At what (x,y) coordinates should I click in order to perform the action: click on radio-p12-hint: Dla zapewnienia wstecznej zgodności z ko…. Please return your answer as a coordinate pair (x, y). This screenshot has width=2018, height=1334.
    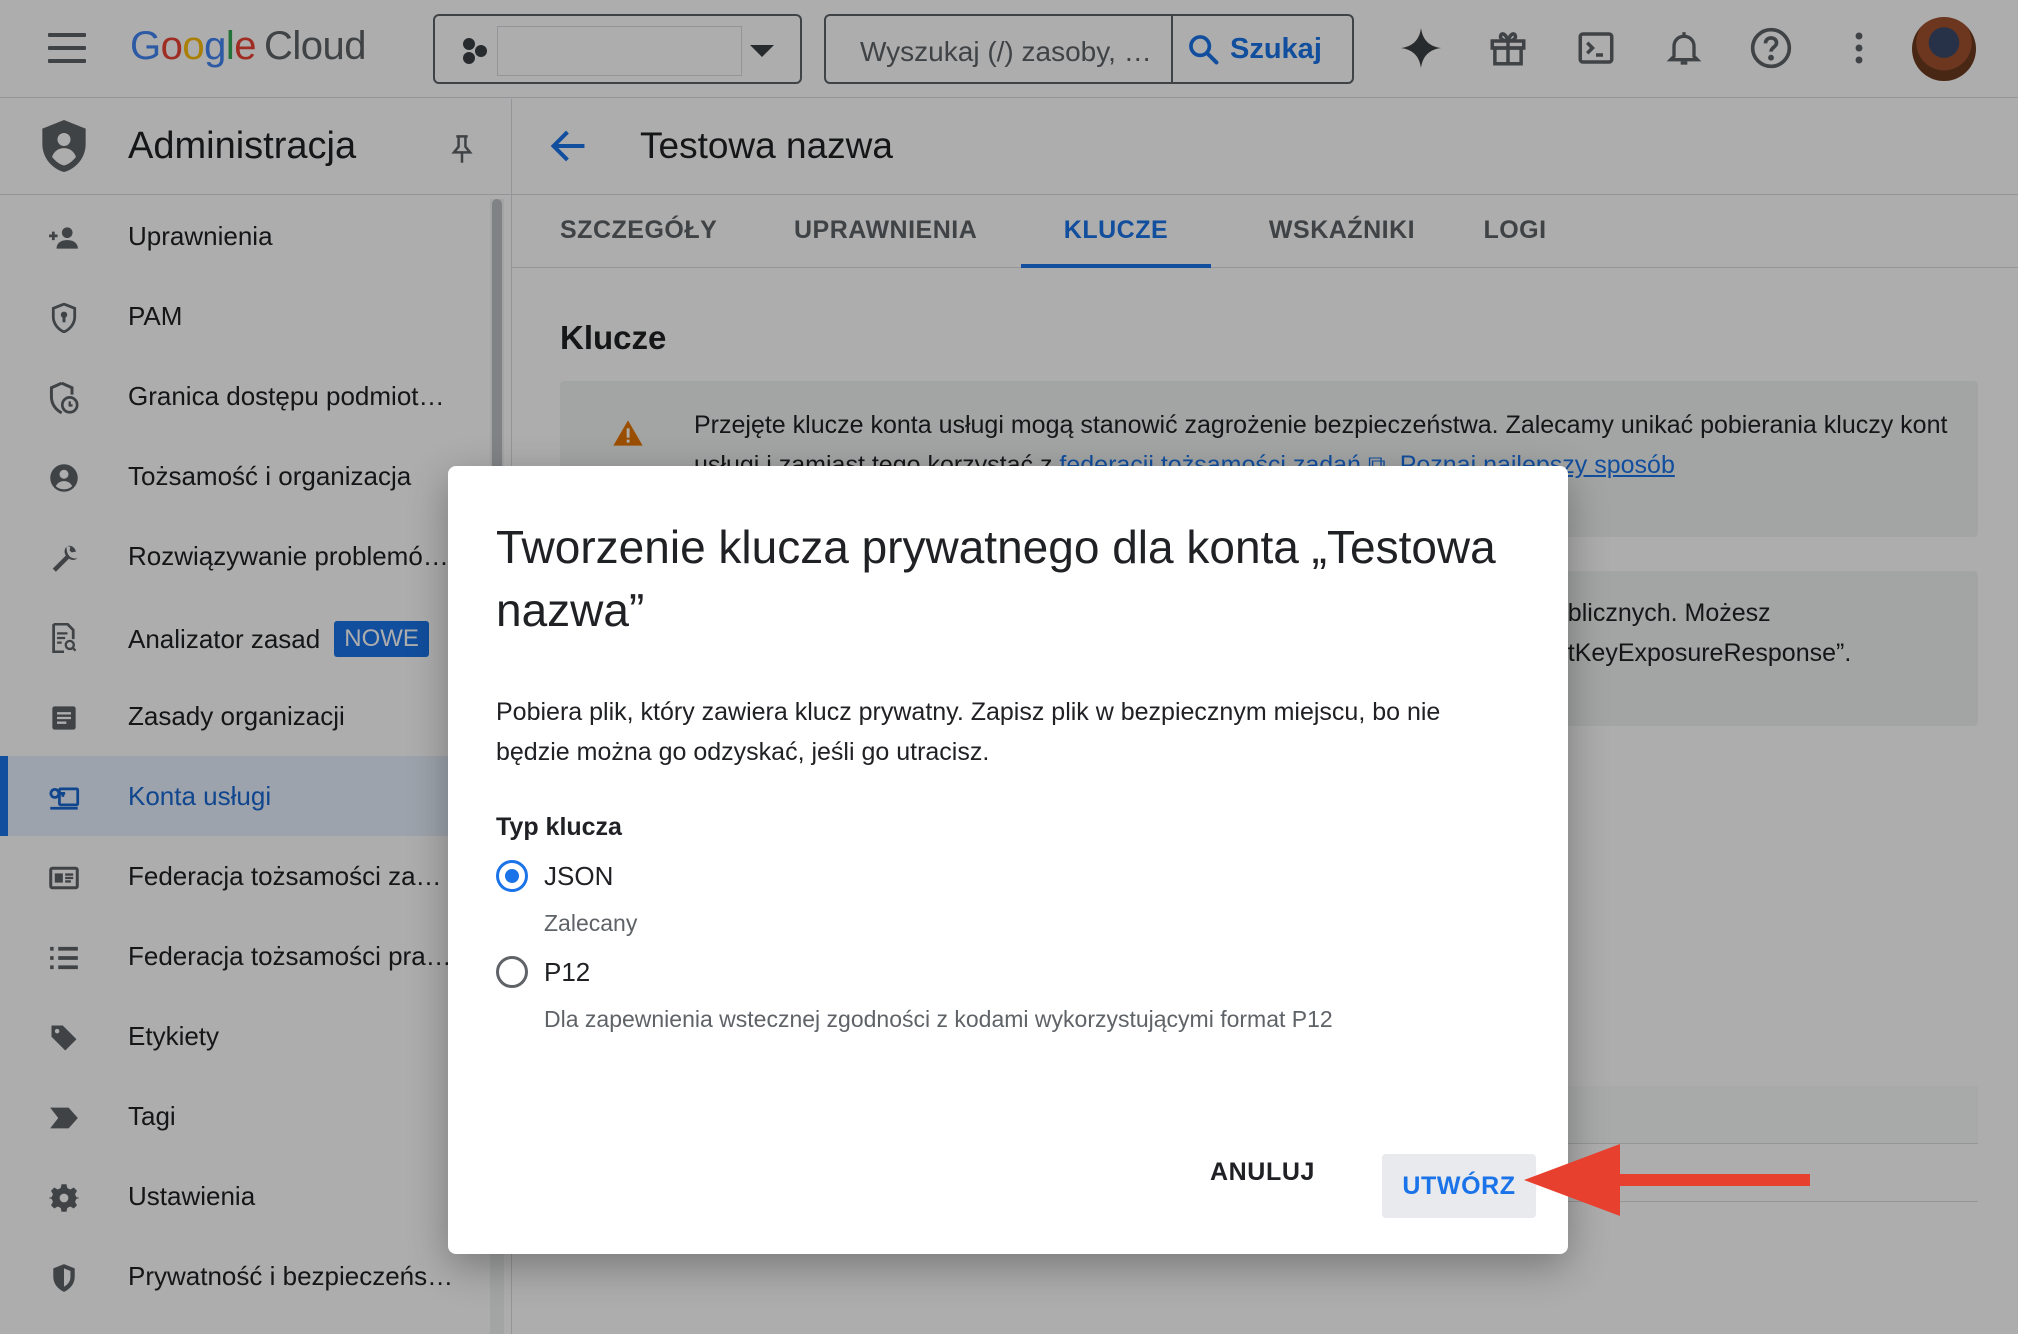
    Looking at the image, I should click on (938, 1019).